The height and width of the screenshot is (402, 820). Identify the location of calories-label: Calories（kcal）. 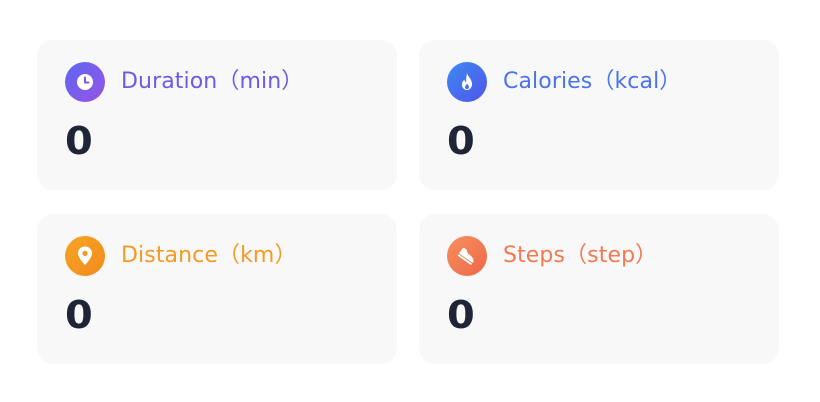
(592, 81).